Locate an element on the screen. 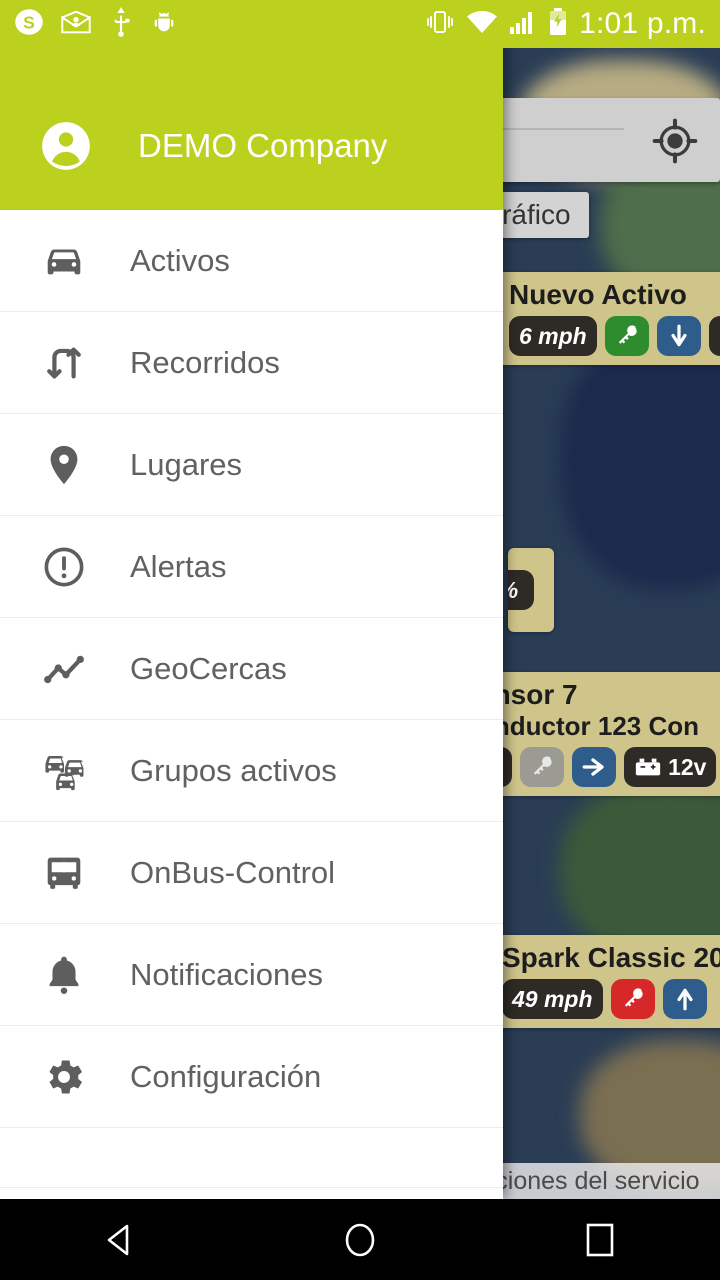 This screenshot has width=720, height=1280. voltage-label: 12v is located at coordinates (687, 766).